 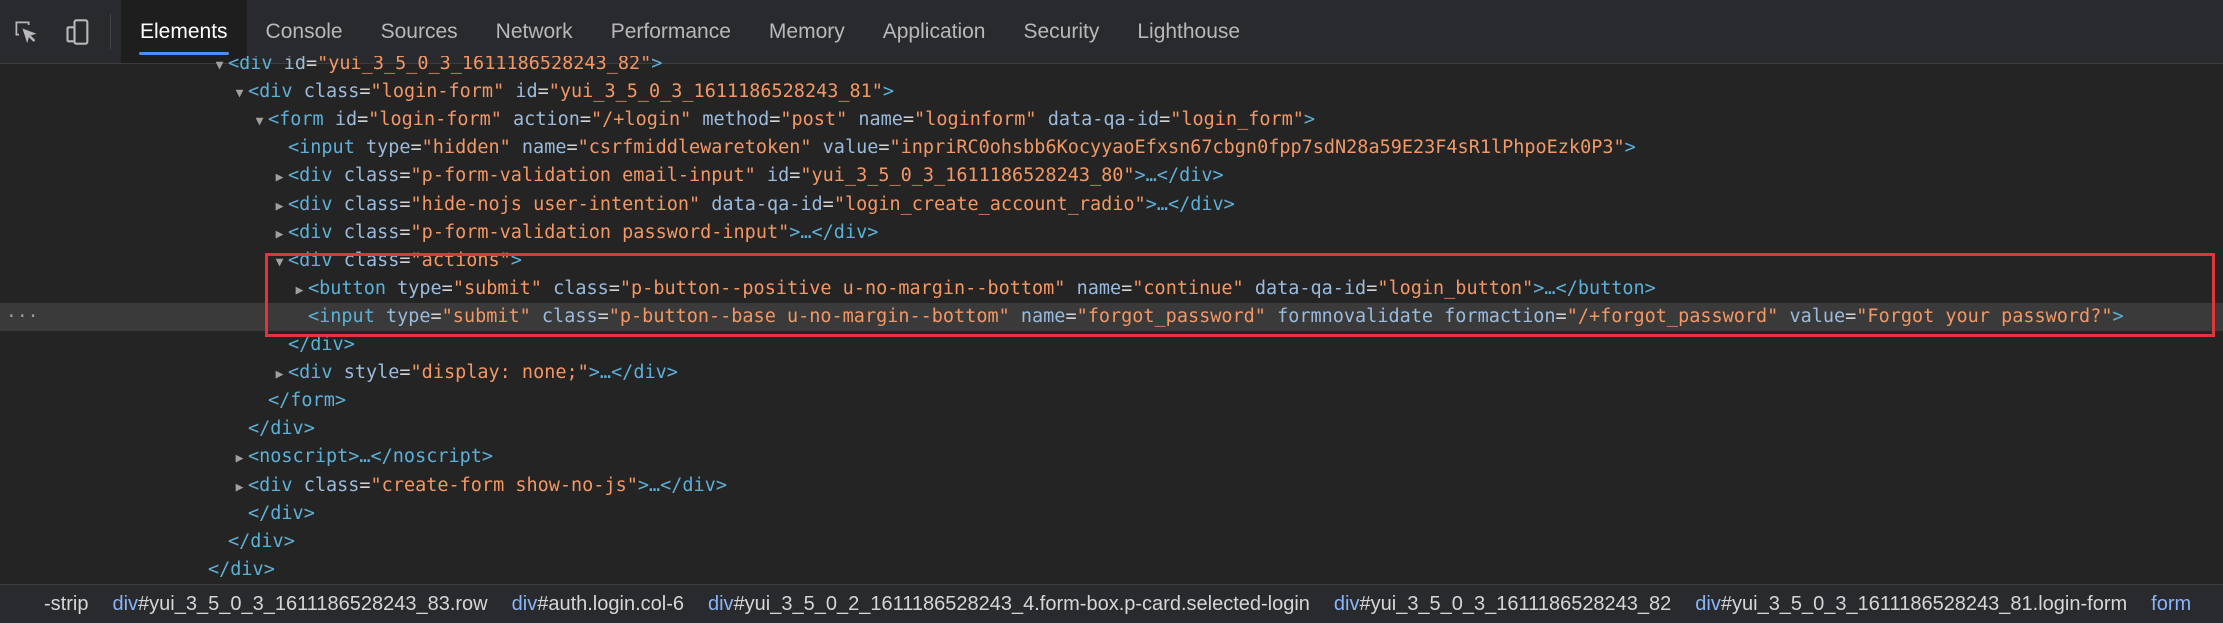 I want to click on dom-node-row: ▶ <div style="display: none;">…</div>, so click(x=1111, y=373).